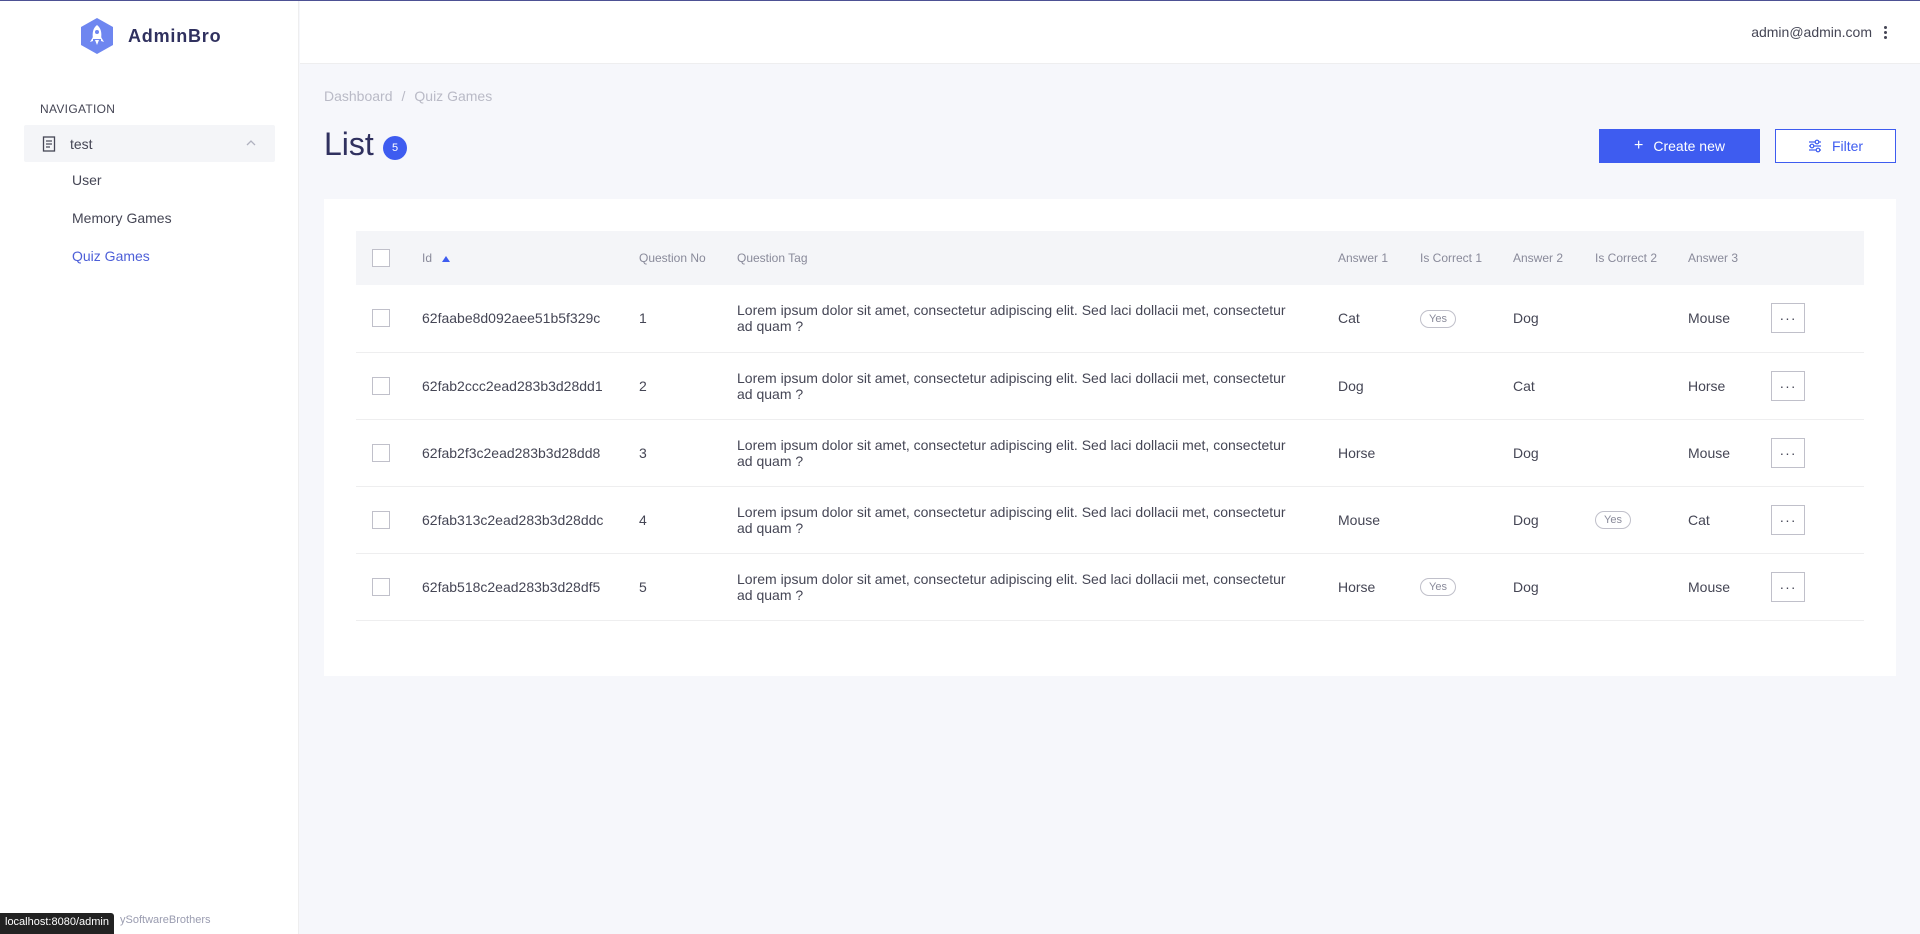  I want to click on column-header-actions, so click(1817, 258).